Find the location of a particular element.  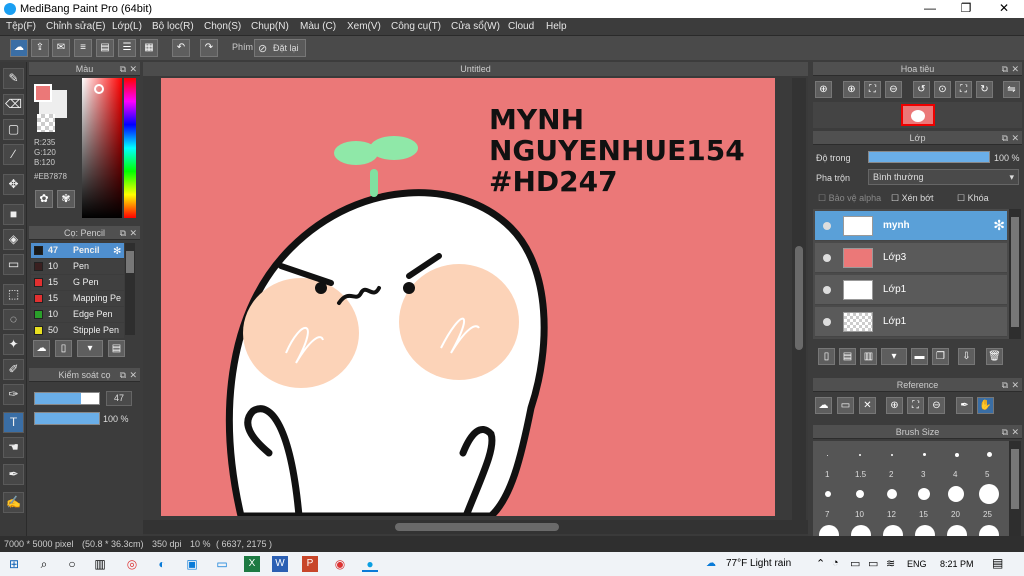

brush-properties-icon: ▤ is located at coordinates (116, 348).